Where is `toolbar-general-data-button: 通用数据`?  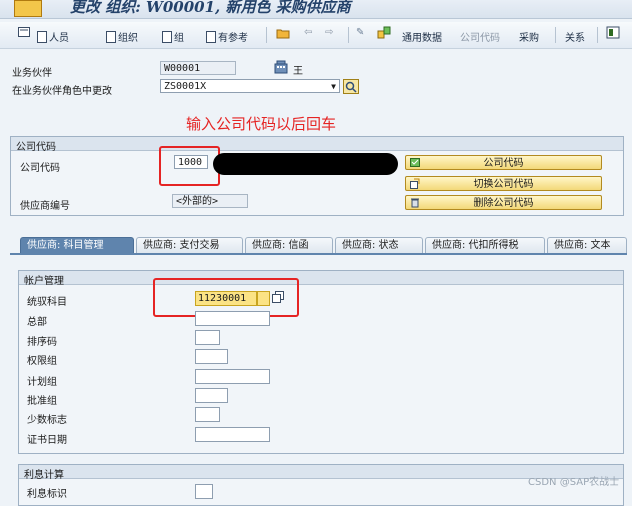
toolbar-general-data-button: 通用数据 is located at coordinates (422, 36).